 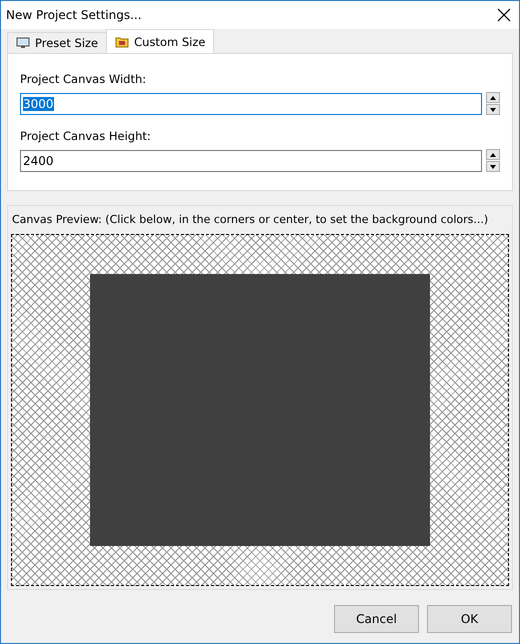 I want to click on field-label: Project Canvas Height:, so click(x=86, y=136).